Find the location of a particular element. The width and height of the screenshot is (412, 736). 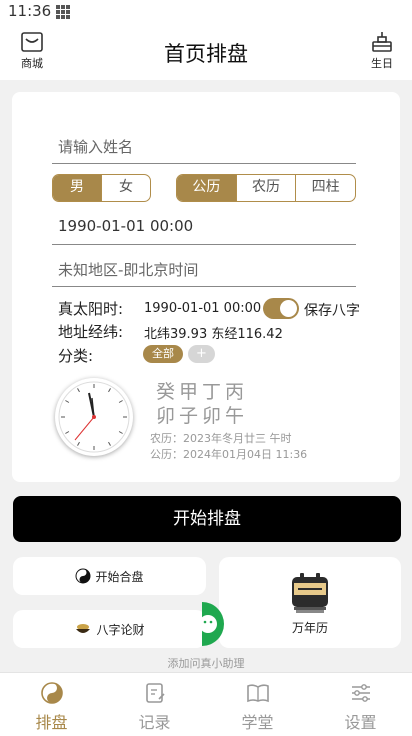

location-input: 未知地区-即北京时间 is located at coordinates (204, 270).